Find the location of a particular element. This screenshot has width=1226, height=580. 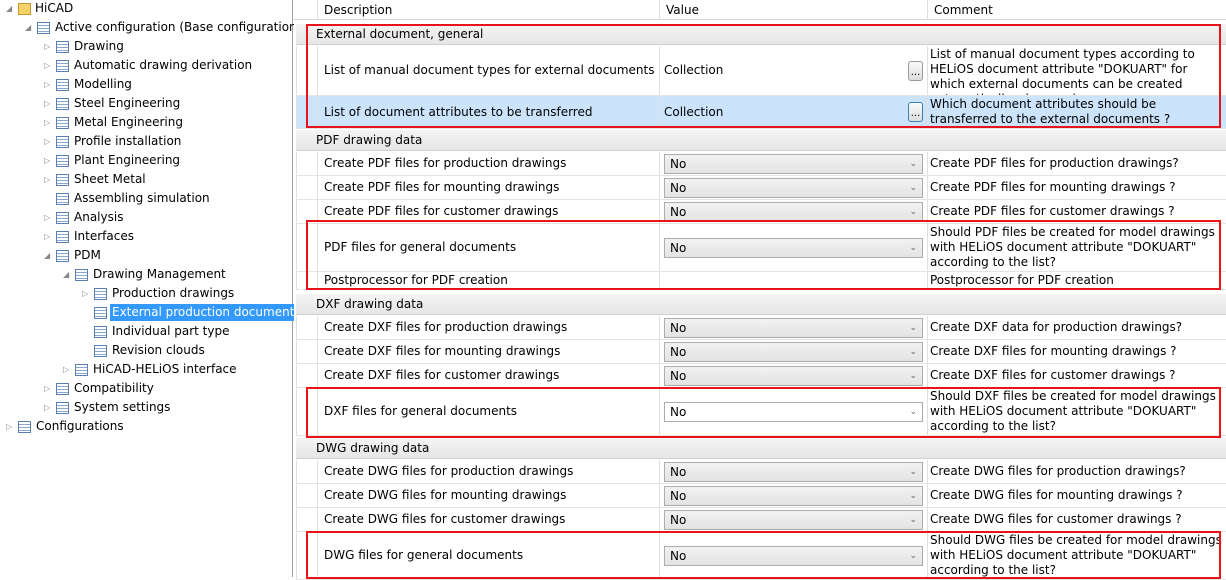

header-description: Description is located at coordinates (489, 10).